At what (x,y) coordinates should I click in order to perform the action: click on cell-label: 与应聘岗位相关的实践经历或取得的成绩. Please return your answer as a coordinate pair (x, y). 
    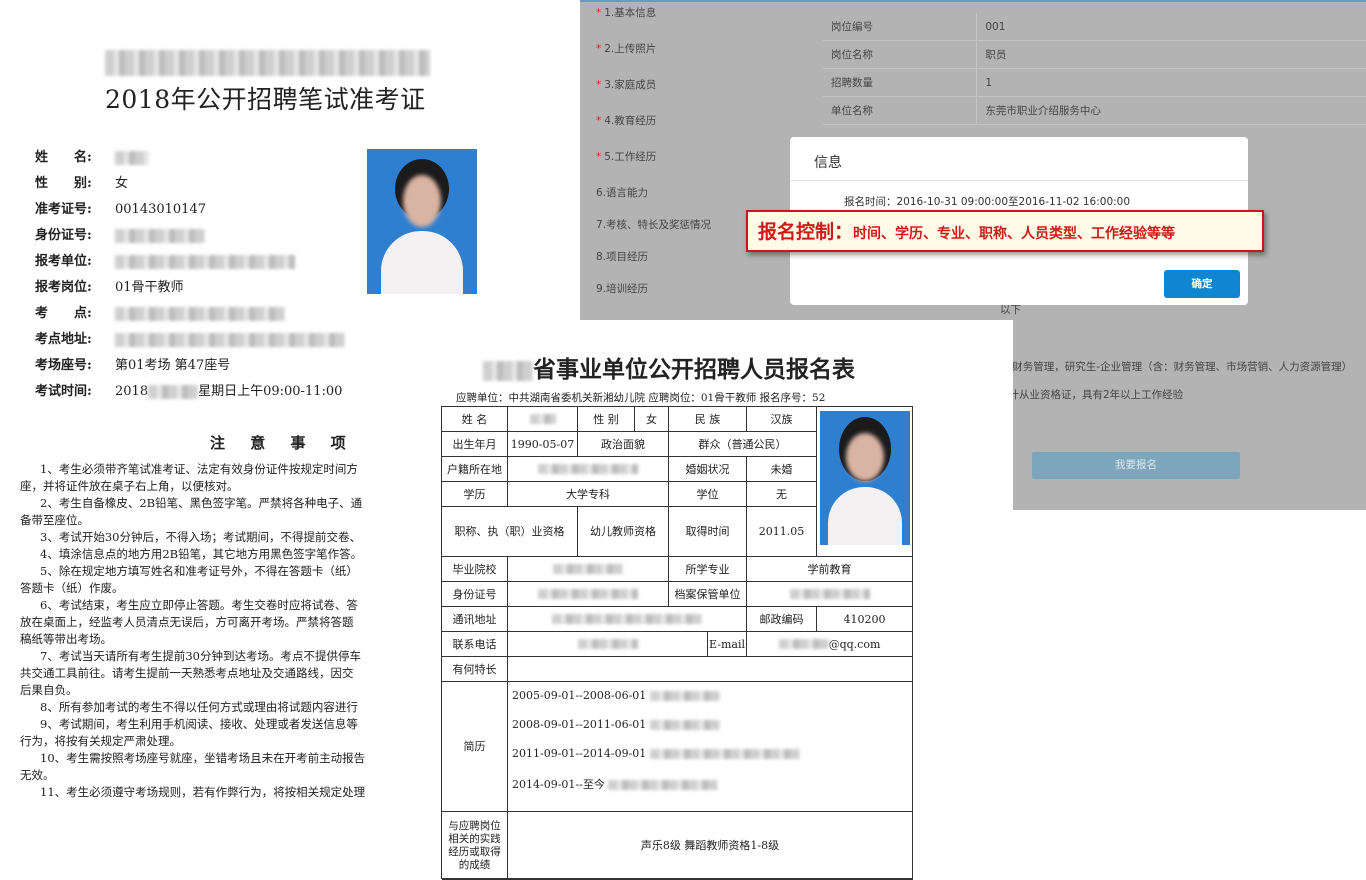
    Looking at the image, I should click on (475, 846).